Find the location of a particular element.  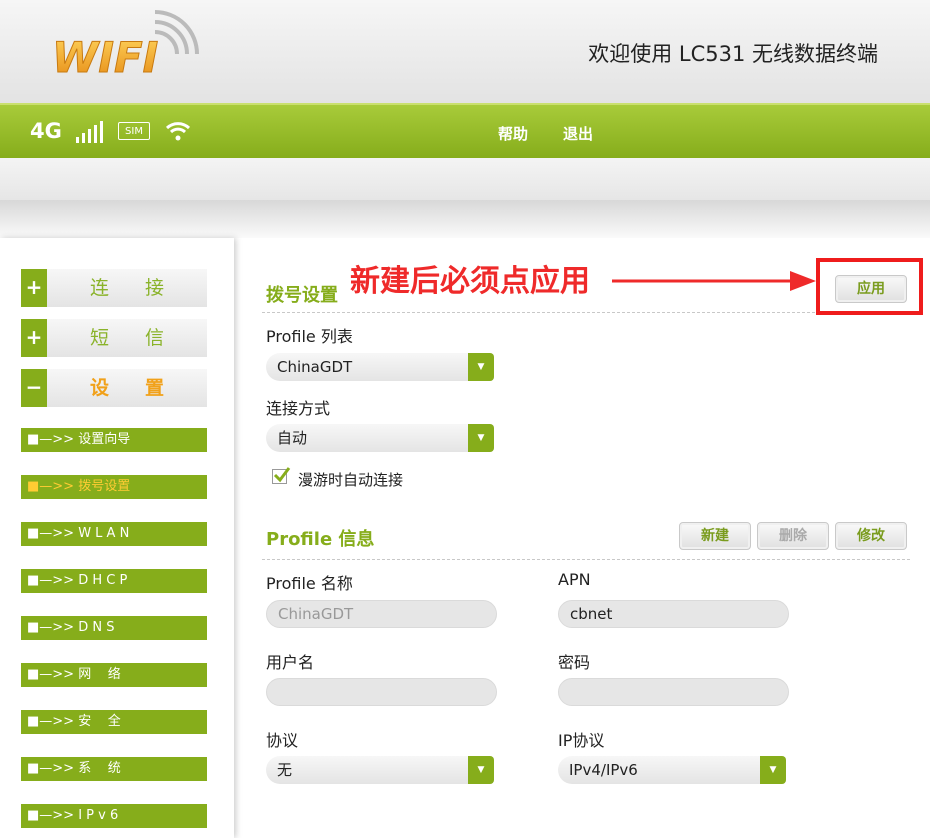

sim-icon: SIM is located at coordinates (134, 131).